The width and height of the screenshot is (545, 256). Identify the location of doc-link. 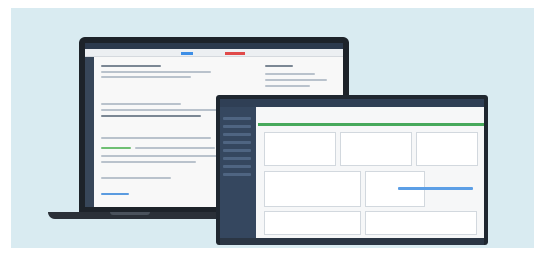
(115, 194).